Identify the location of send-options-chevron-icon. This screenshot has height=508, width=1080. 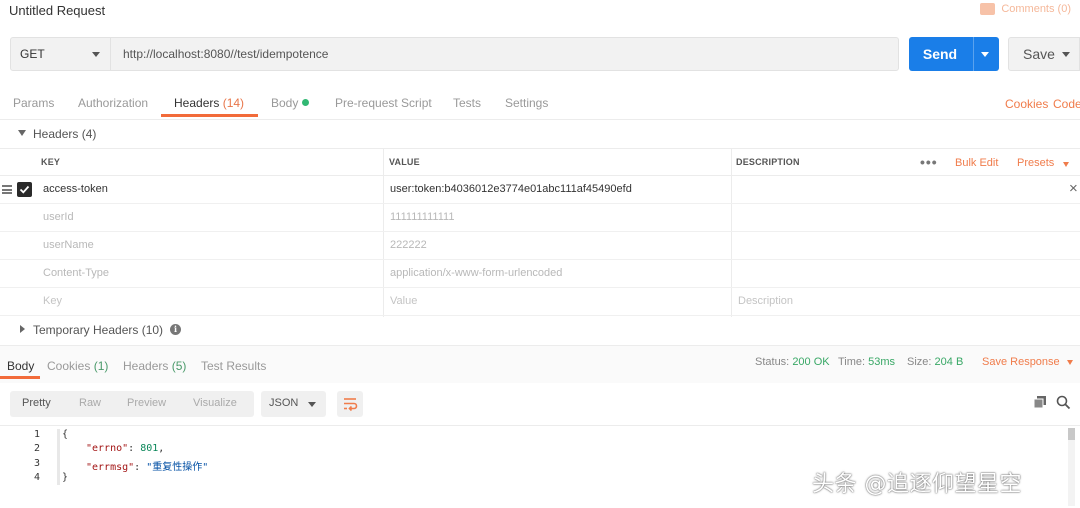
(985, 54).